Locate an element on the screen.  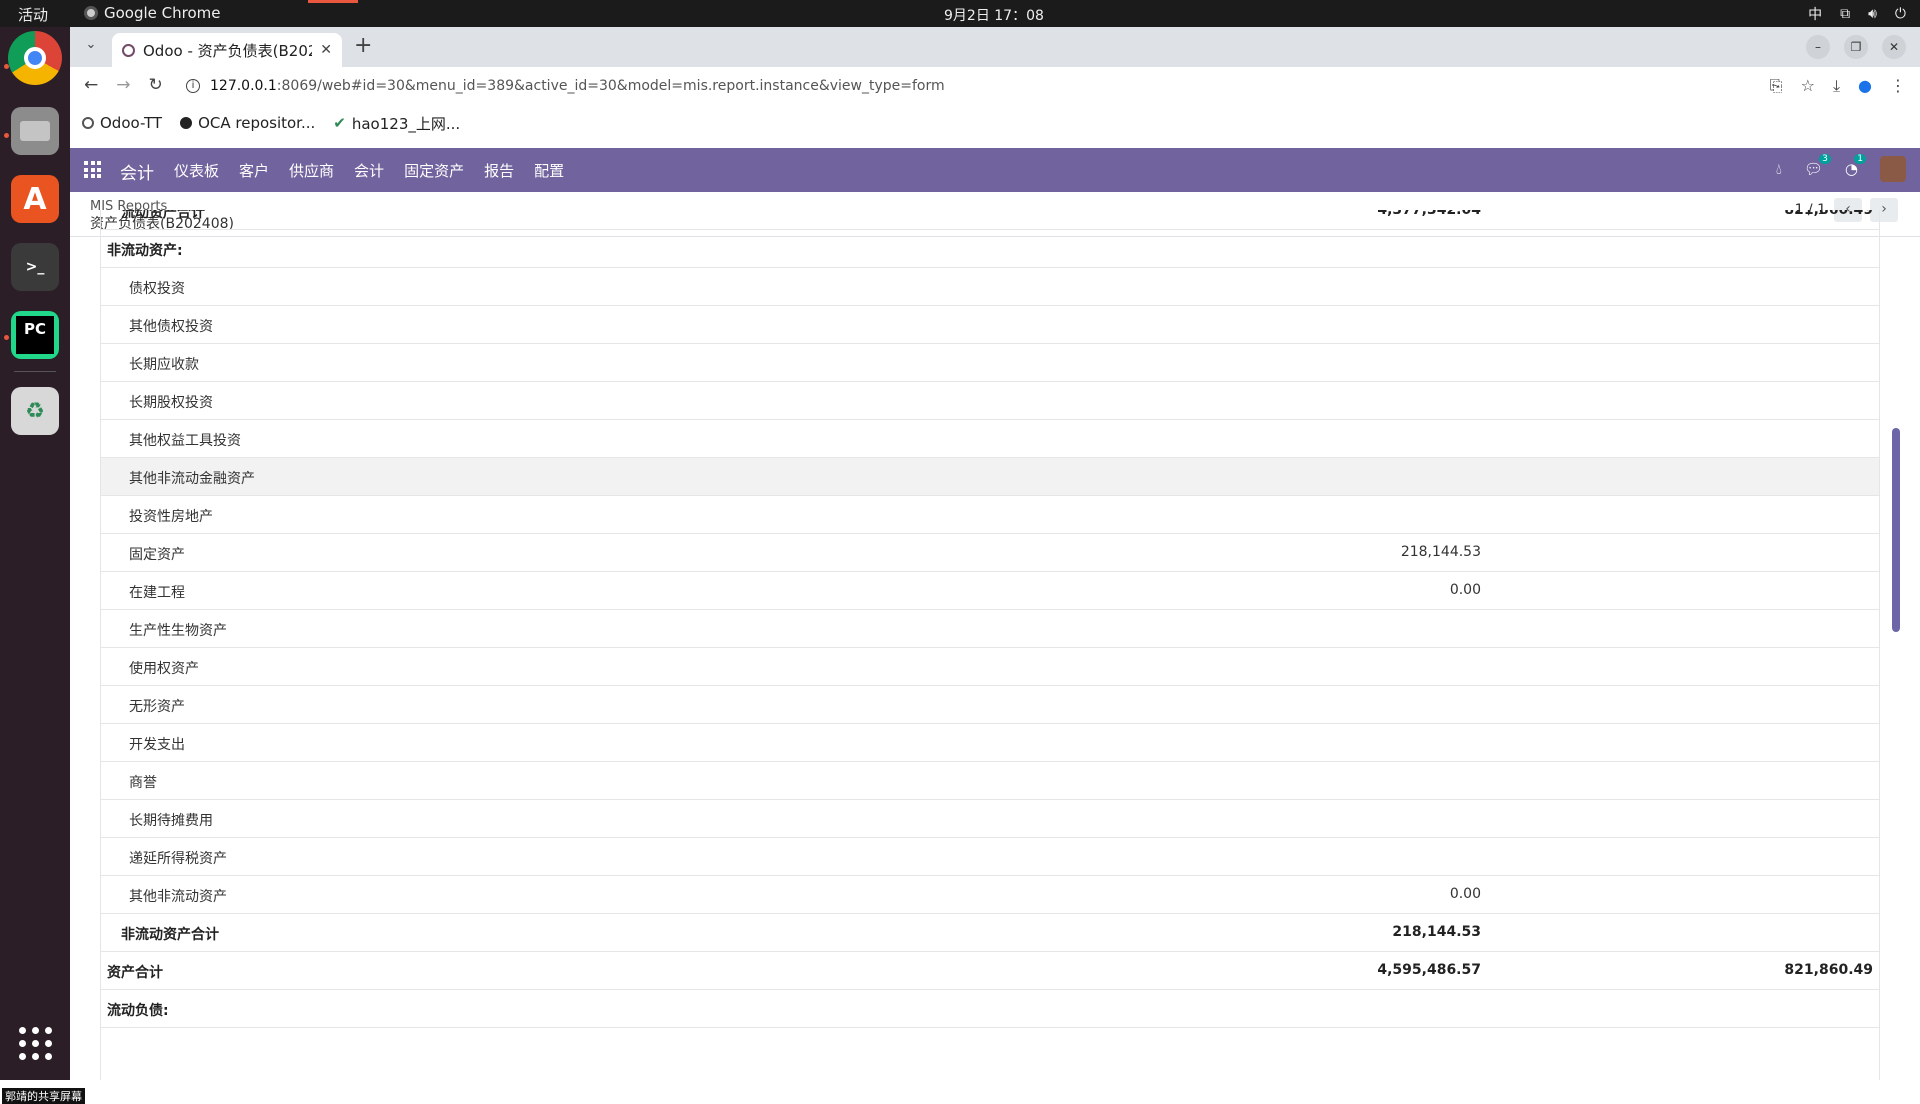
profile-icon: ● is located at coordinates (1865, 86).